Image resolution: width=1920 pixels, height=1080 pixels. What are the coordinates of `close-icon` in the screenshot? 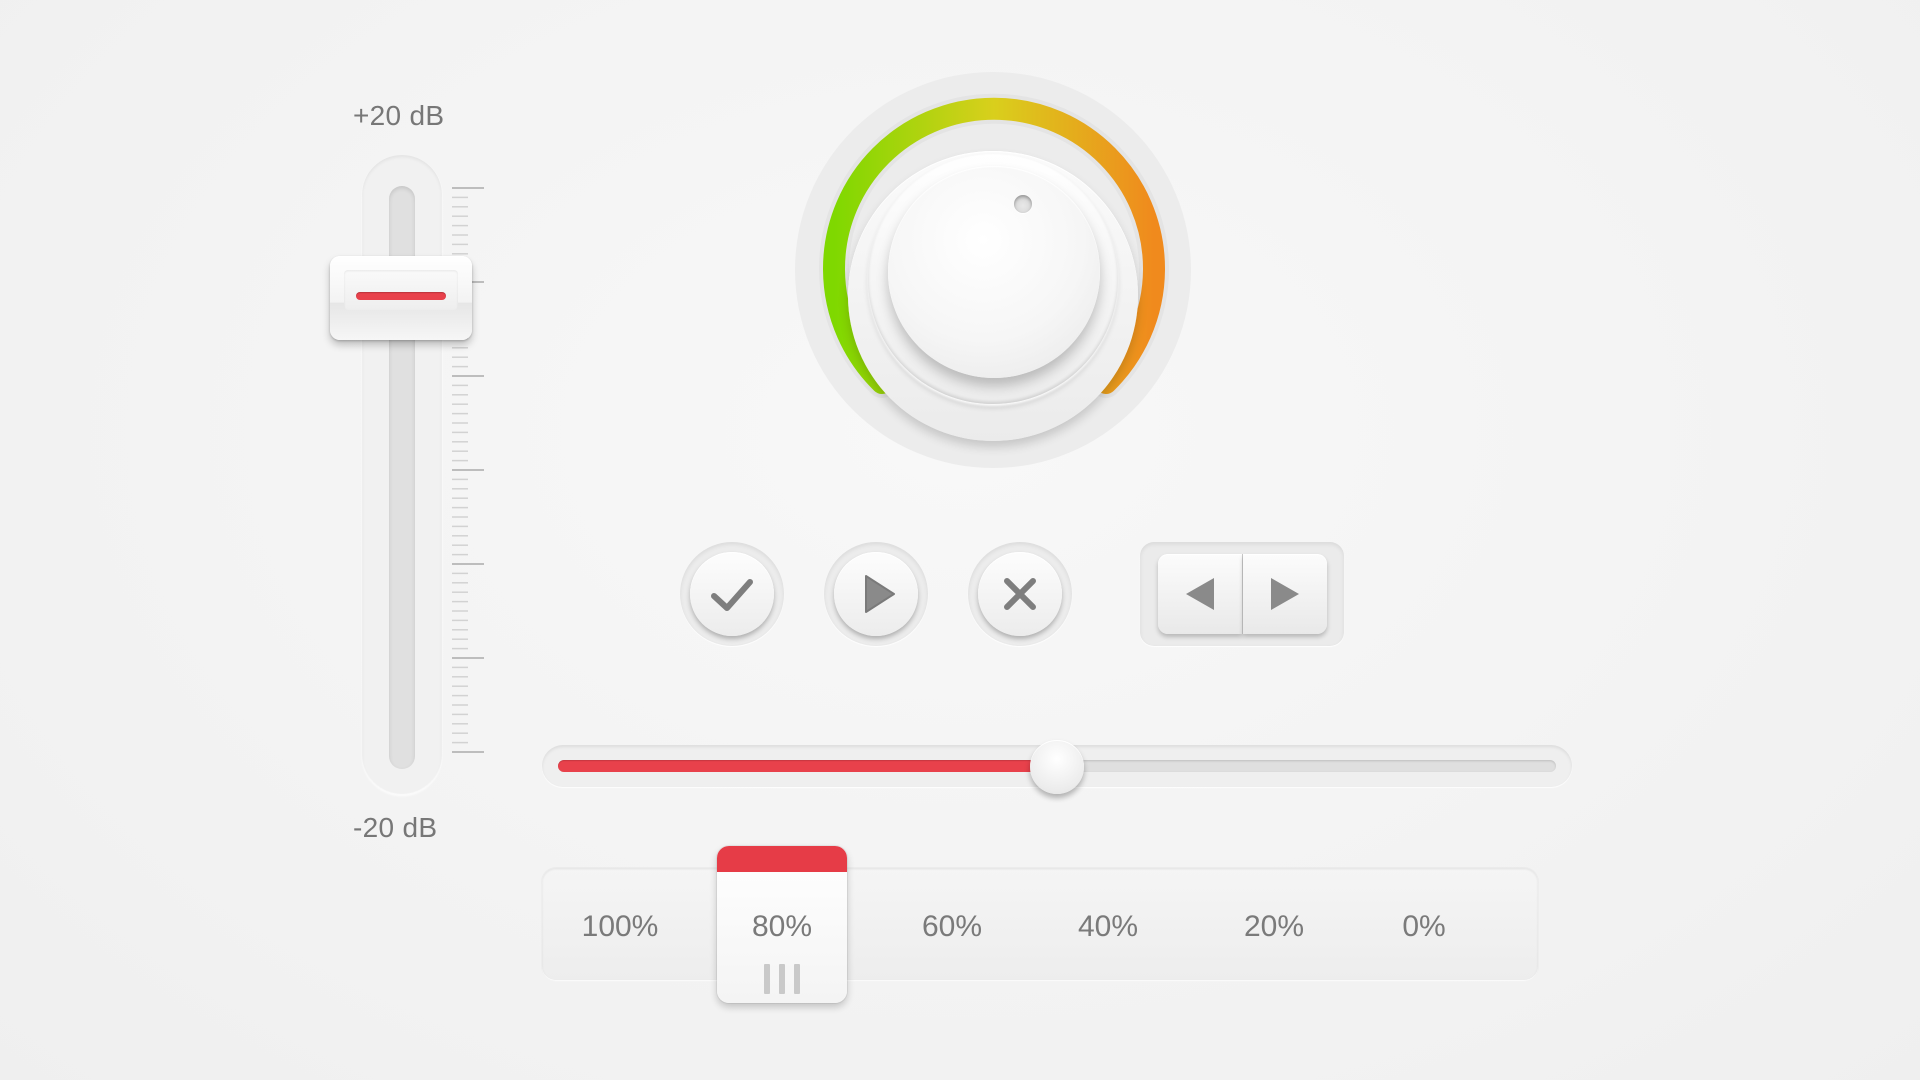 It's located at (1020, 594).